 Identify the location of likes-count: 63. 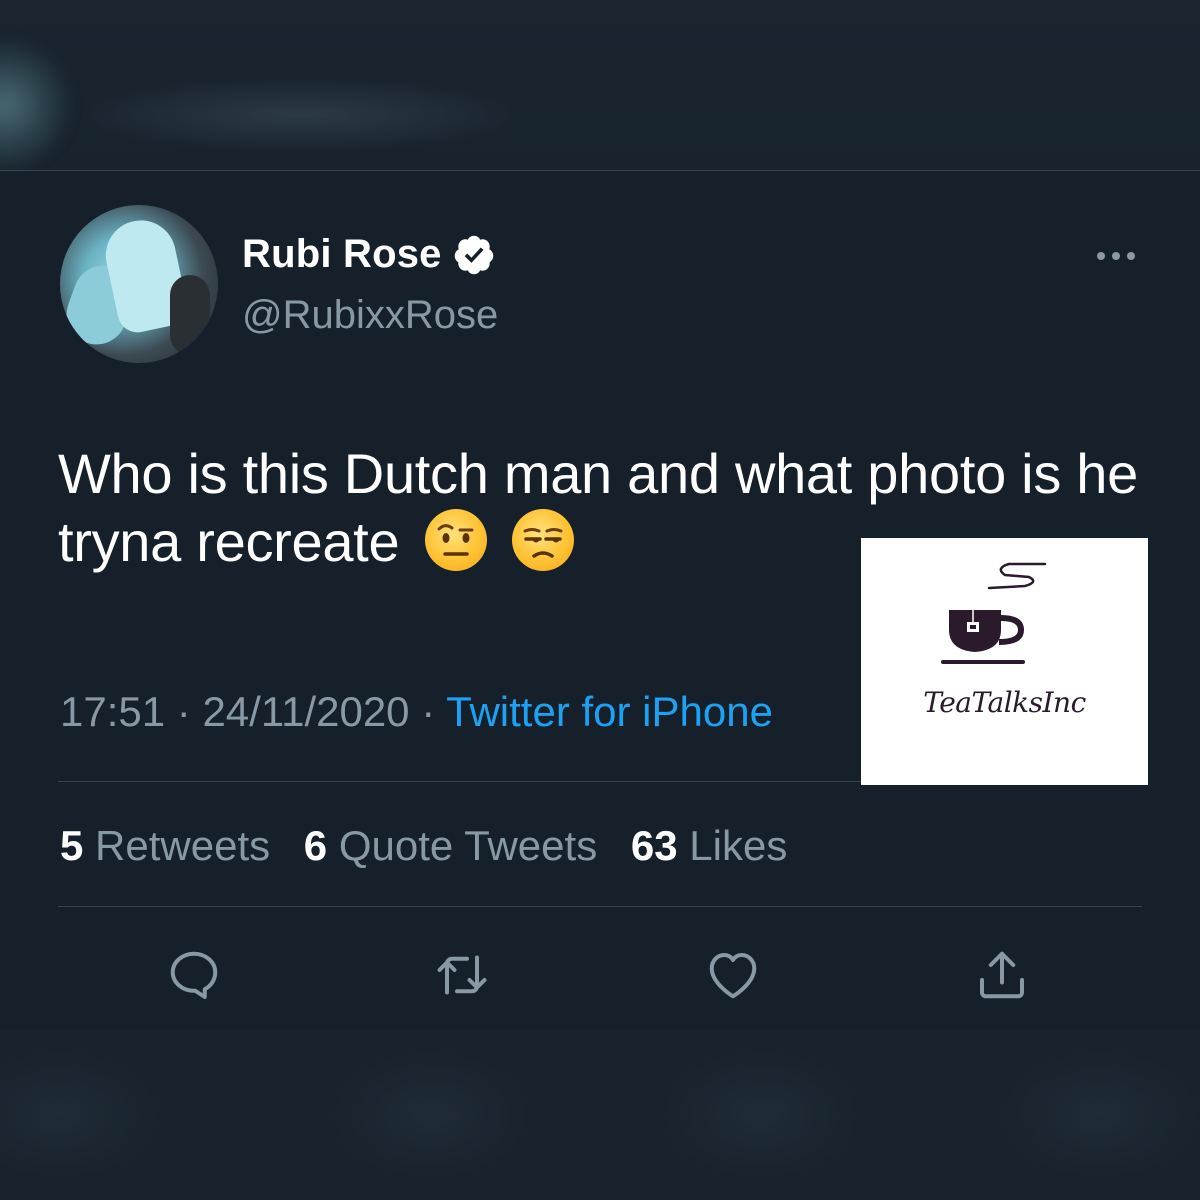
(654, 845).